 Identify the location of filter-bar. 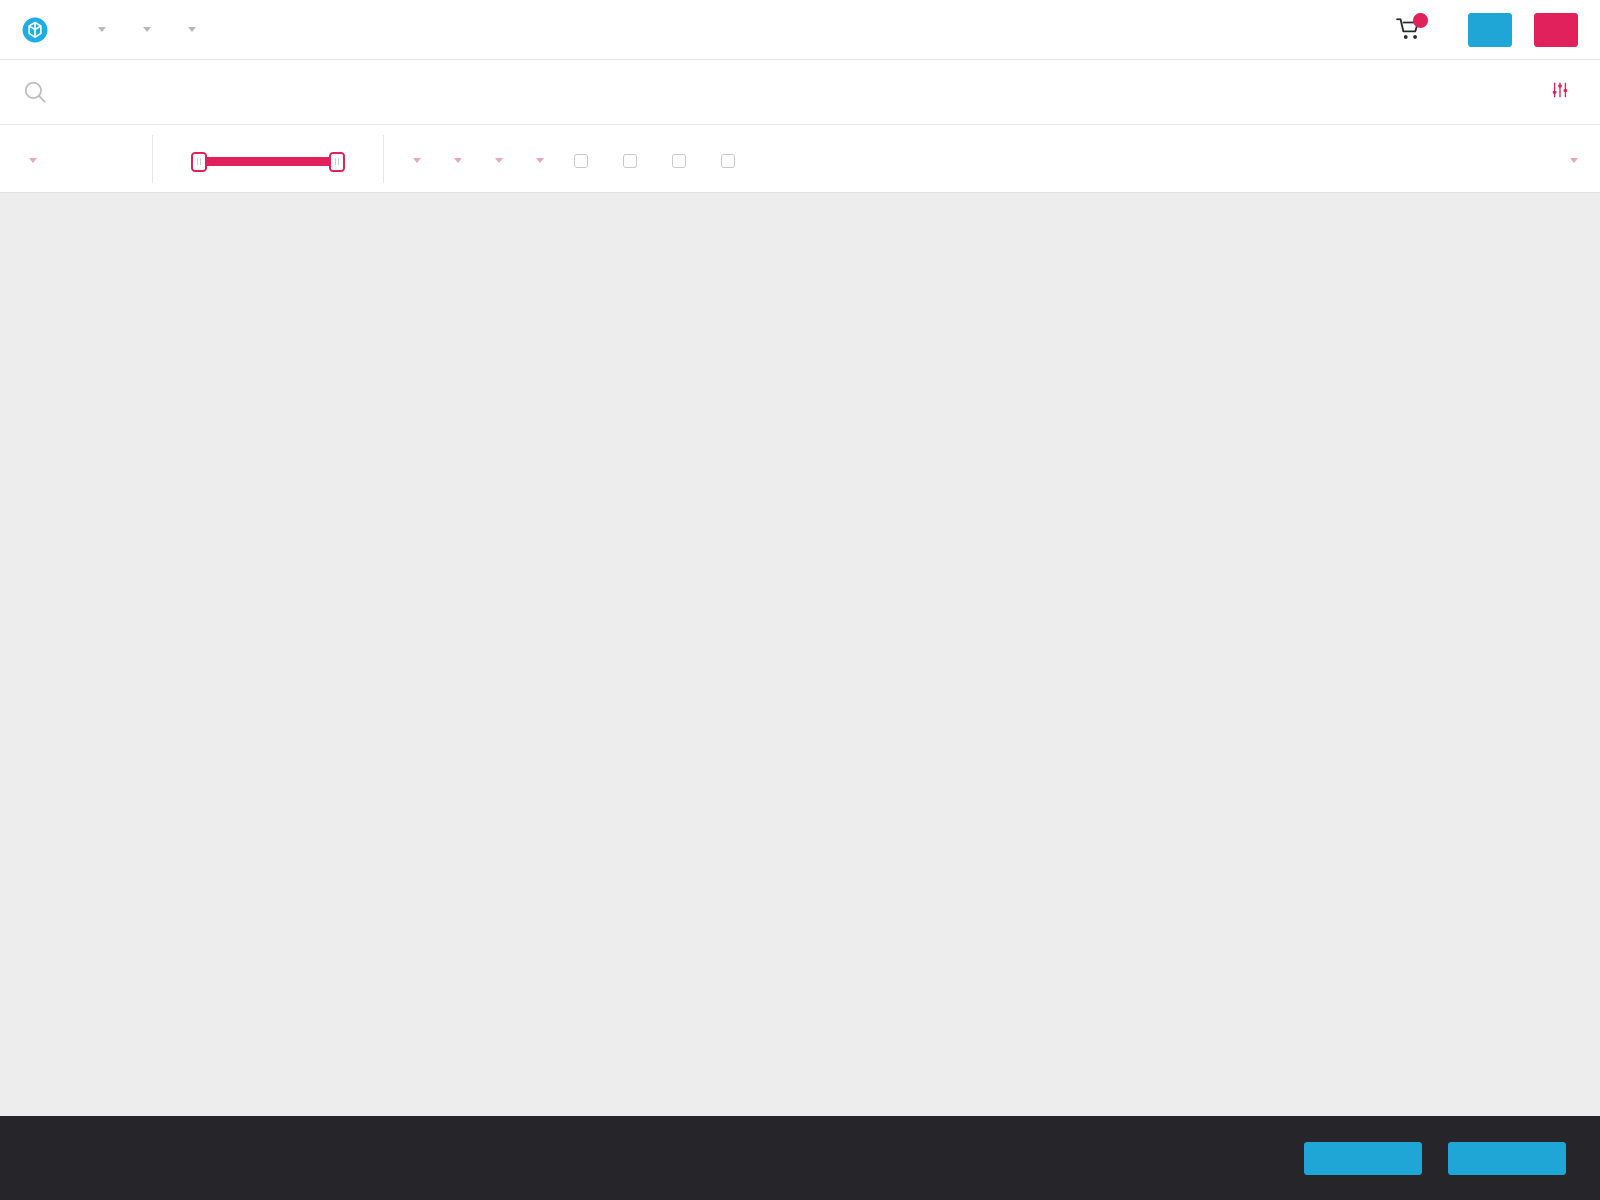
(800, 159).